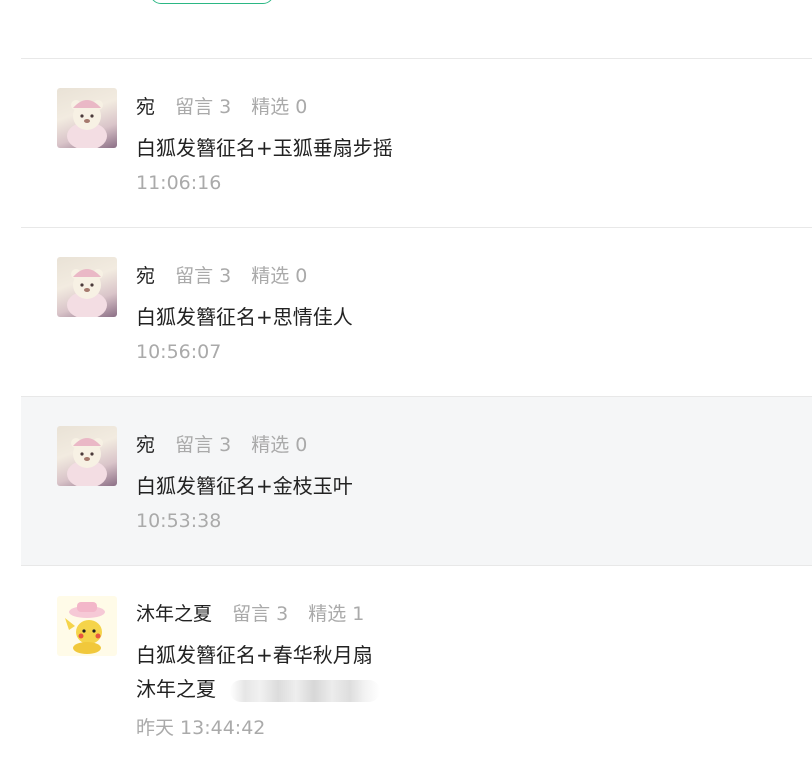  I want to click on comment-time: 10:56:07, so click(179, 352).